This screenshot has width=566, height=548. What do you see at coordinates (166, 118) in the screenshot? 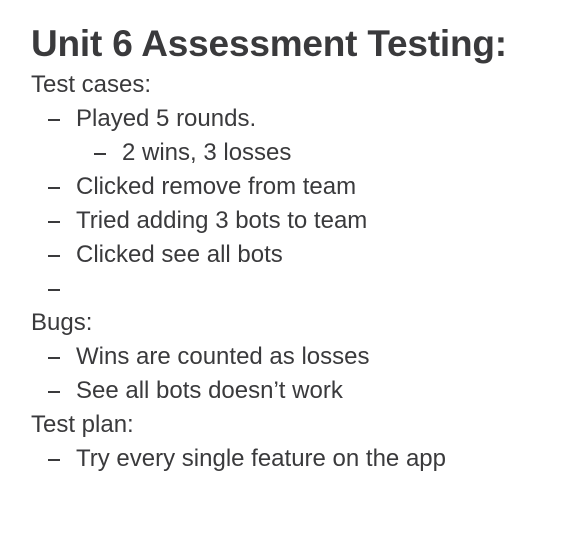
I see `list-item-text: Played 5 rounds.` at bounding box center [166, 118].